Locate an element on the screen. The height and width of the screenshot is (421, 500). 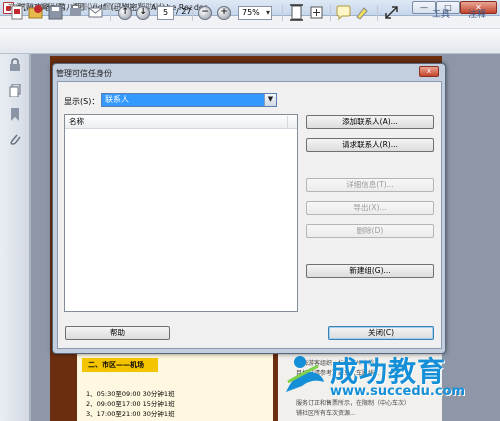
previous-page-icon: ↑ is located at coordinates (125, 13).